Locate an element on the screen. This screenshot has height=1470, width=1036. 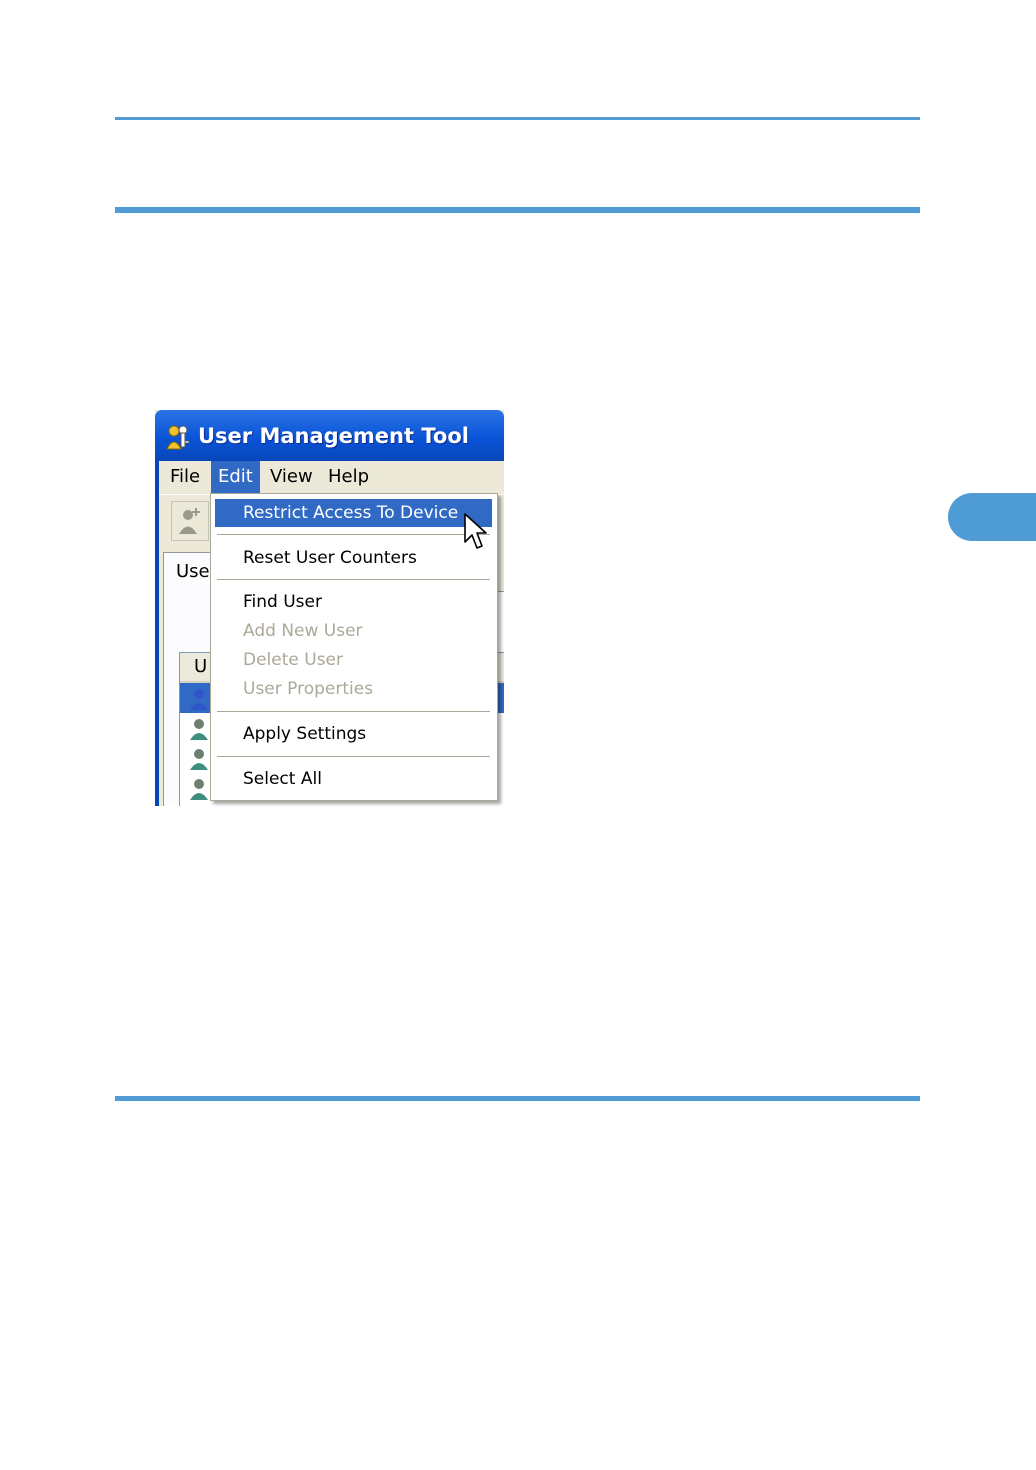
title-bar: User Management Tool is located at coordinates (329, 435).